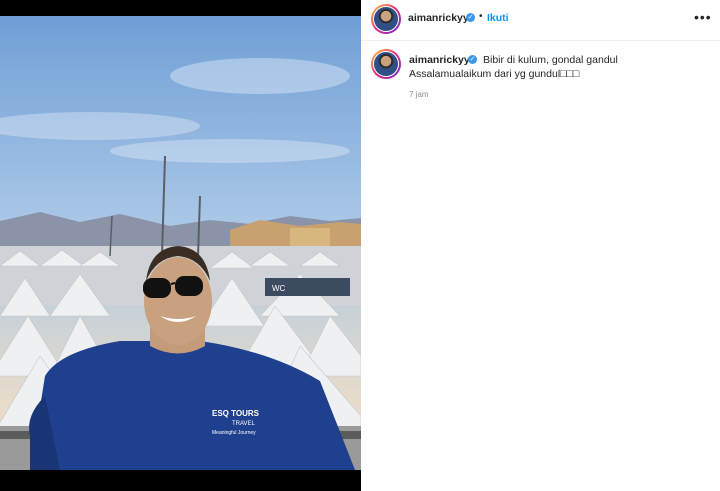 The width and height of the screenshot is (720, 491). What do you see at coordinates (550, 60) in the screenshot?
I see `caption-text-line1: Bibir di kulum, gondal gandul` at bounding box center [550, 60].